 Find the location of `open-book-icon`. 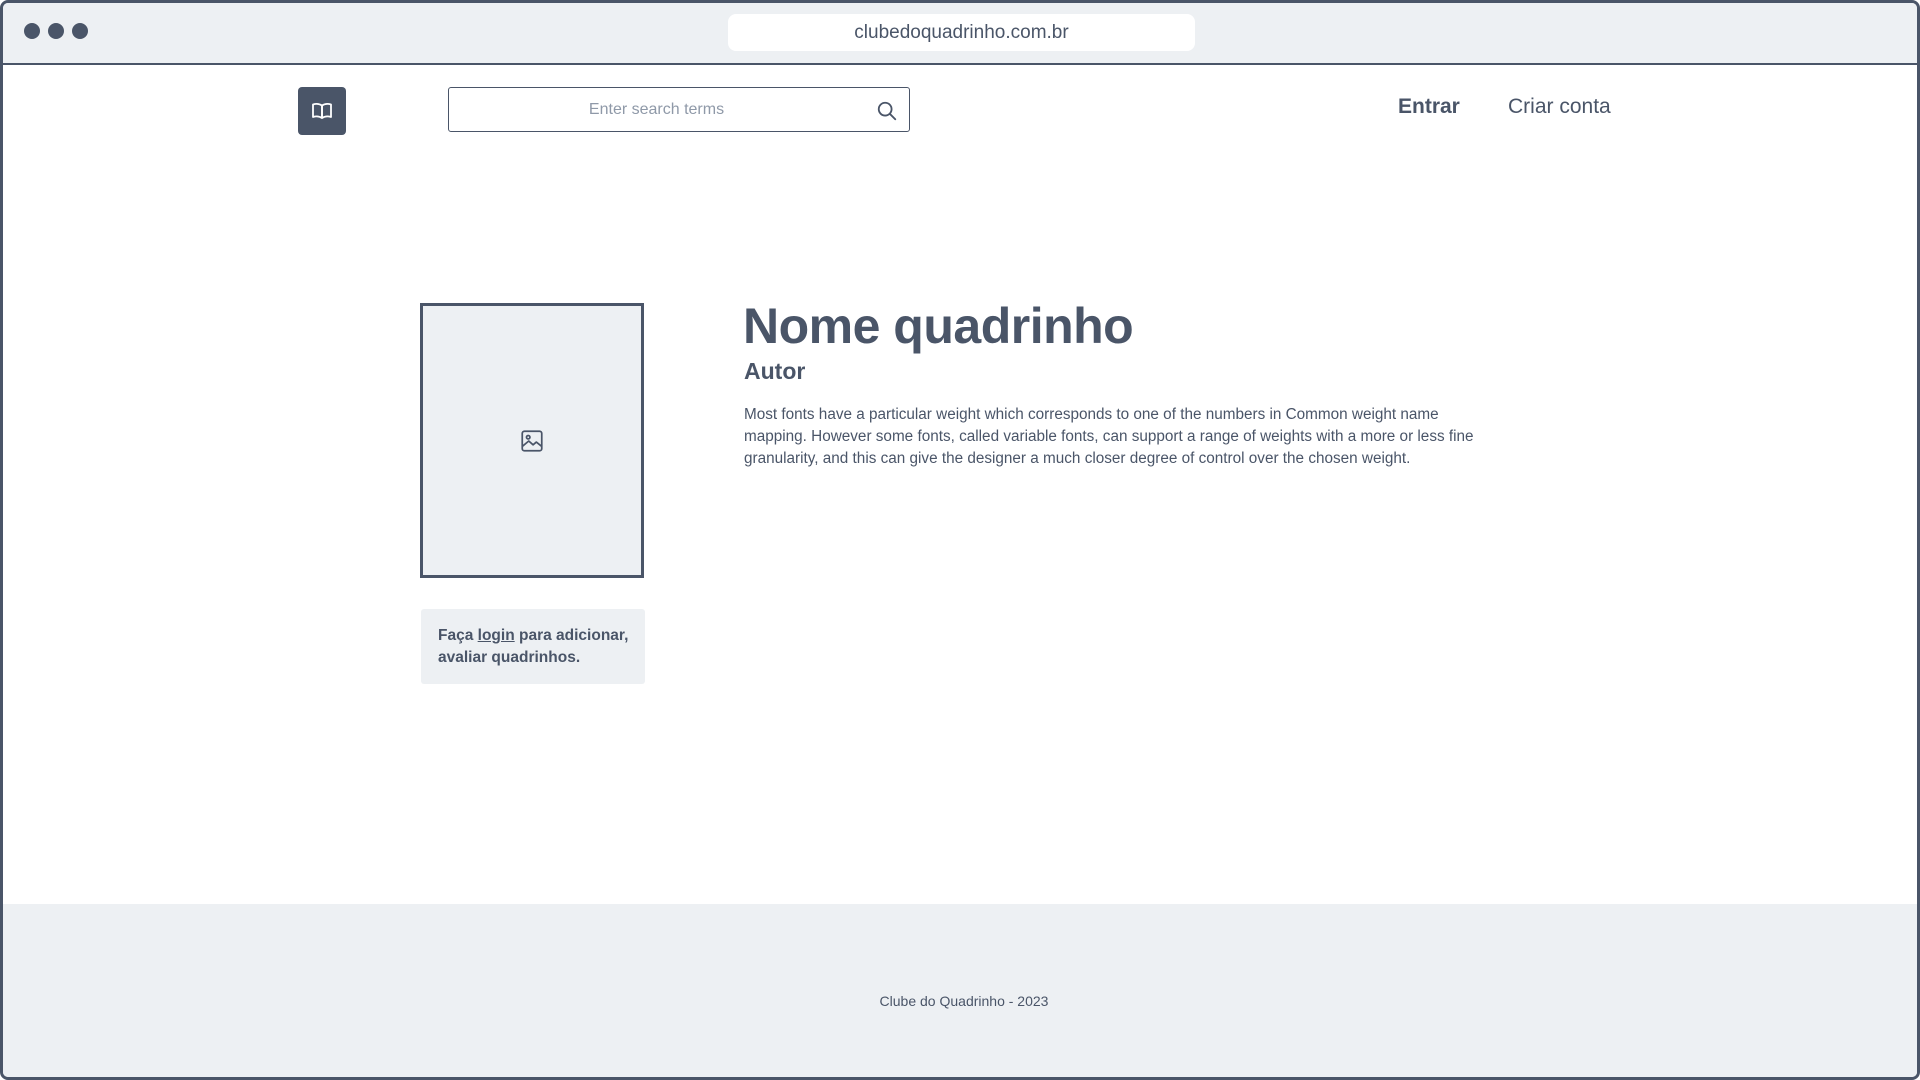

open-book-icon is located at coordinates (322, 110).